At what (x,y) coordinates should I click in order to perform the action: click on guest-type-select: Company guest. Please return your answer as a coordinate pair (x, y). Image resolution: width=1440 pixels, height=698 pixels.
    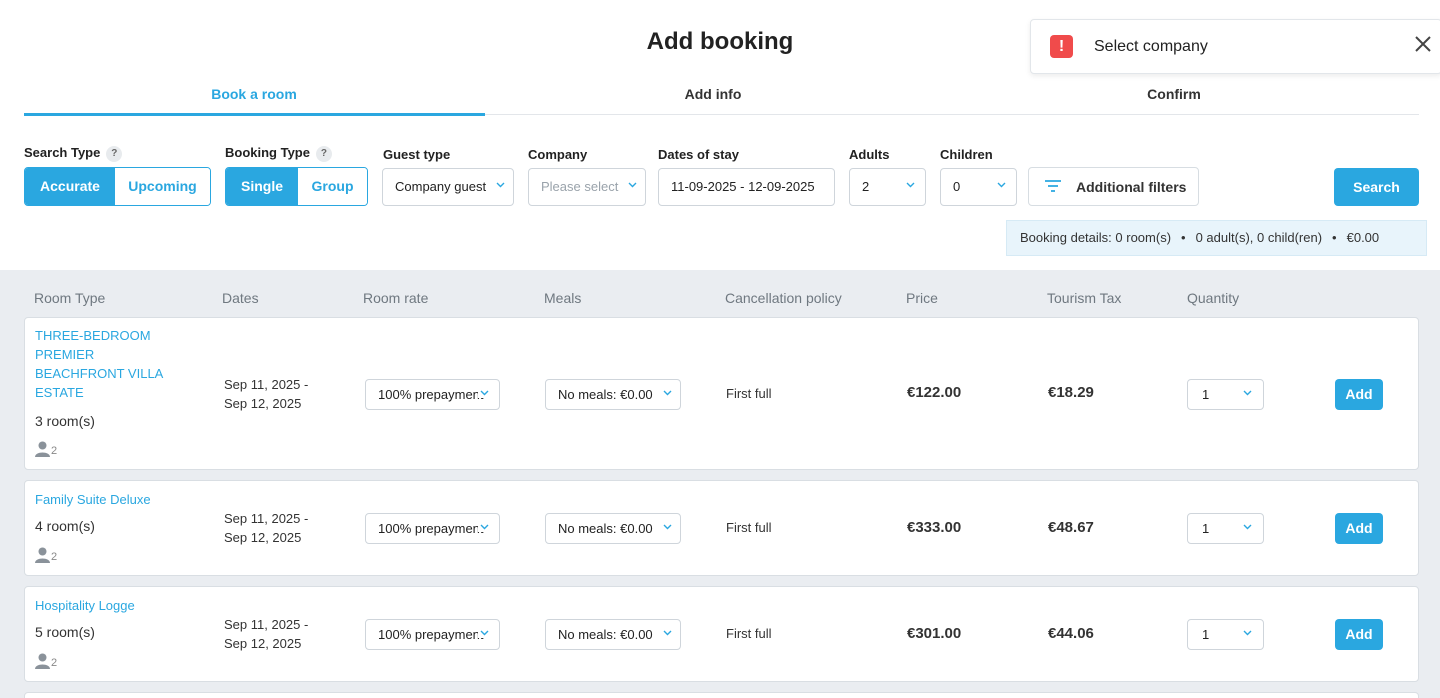
    Looking at the image, I should click on (448, 187).